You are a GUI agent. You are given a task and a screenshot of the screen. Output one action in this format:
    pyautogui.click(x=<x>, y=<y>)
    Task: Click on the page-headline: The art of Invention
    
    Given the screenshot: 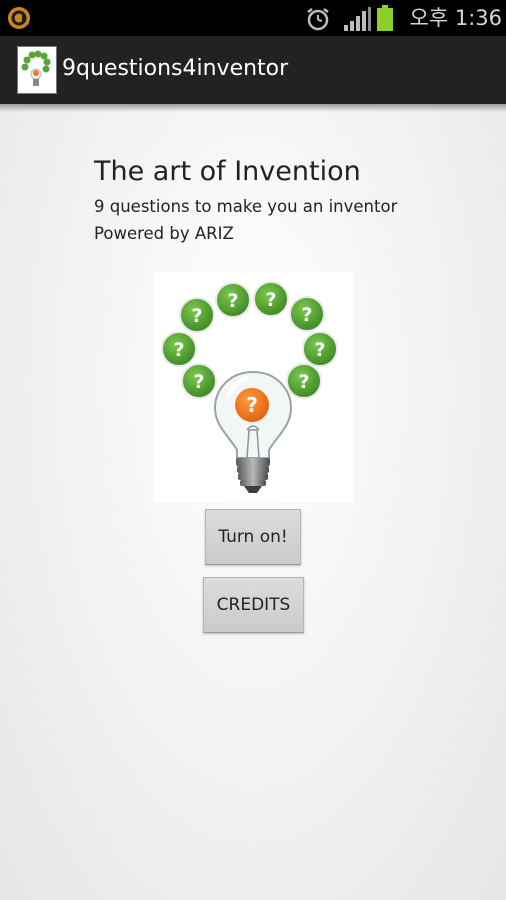 What is the action you would take?
    pyautogui.click(x=227, y=171)
    